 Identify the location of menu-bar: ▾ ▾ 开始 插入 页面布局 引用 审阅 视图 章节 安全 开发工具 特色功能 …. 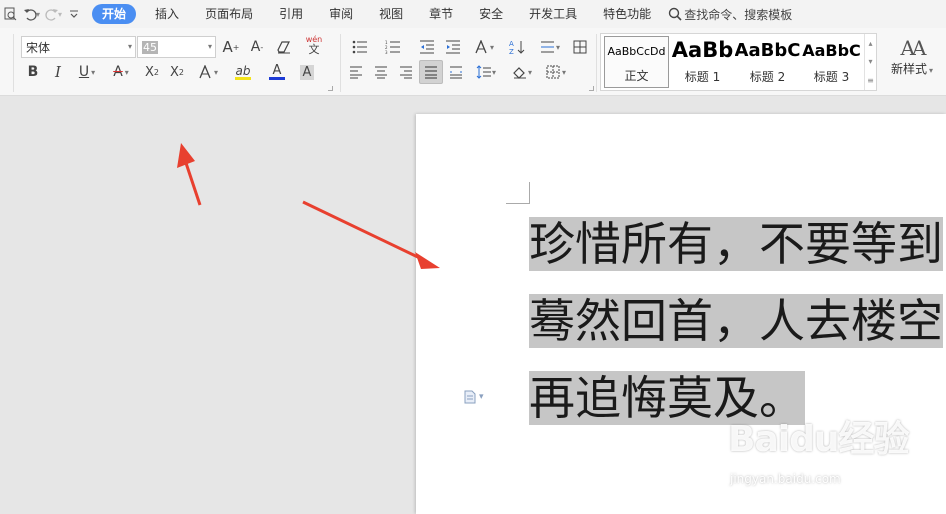
(473, 14).